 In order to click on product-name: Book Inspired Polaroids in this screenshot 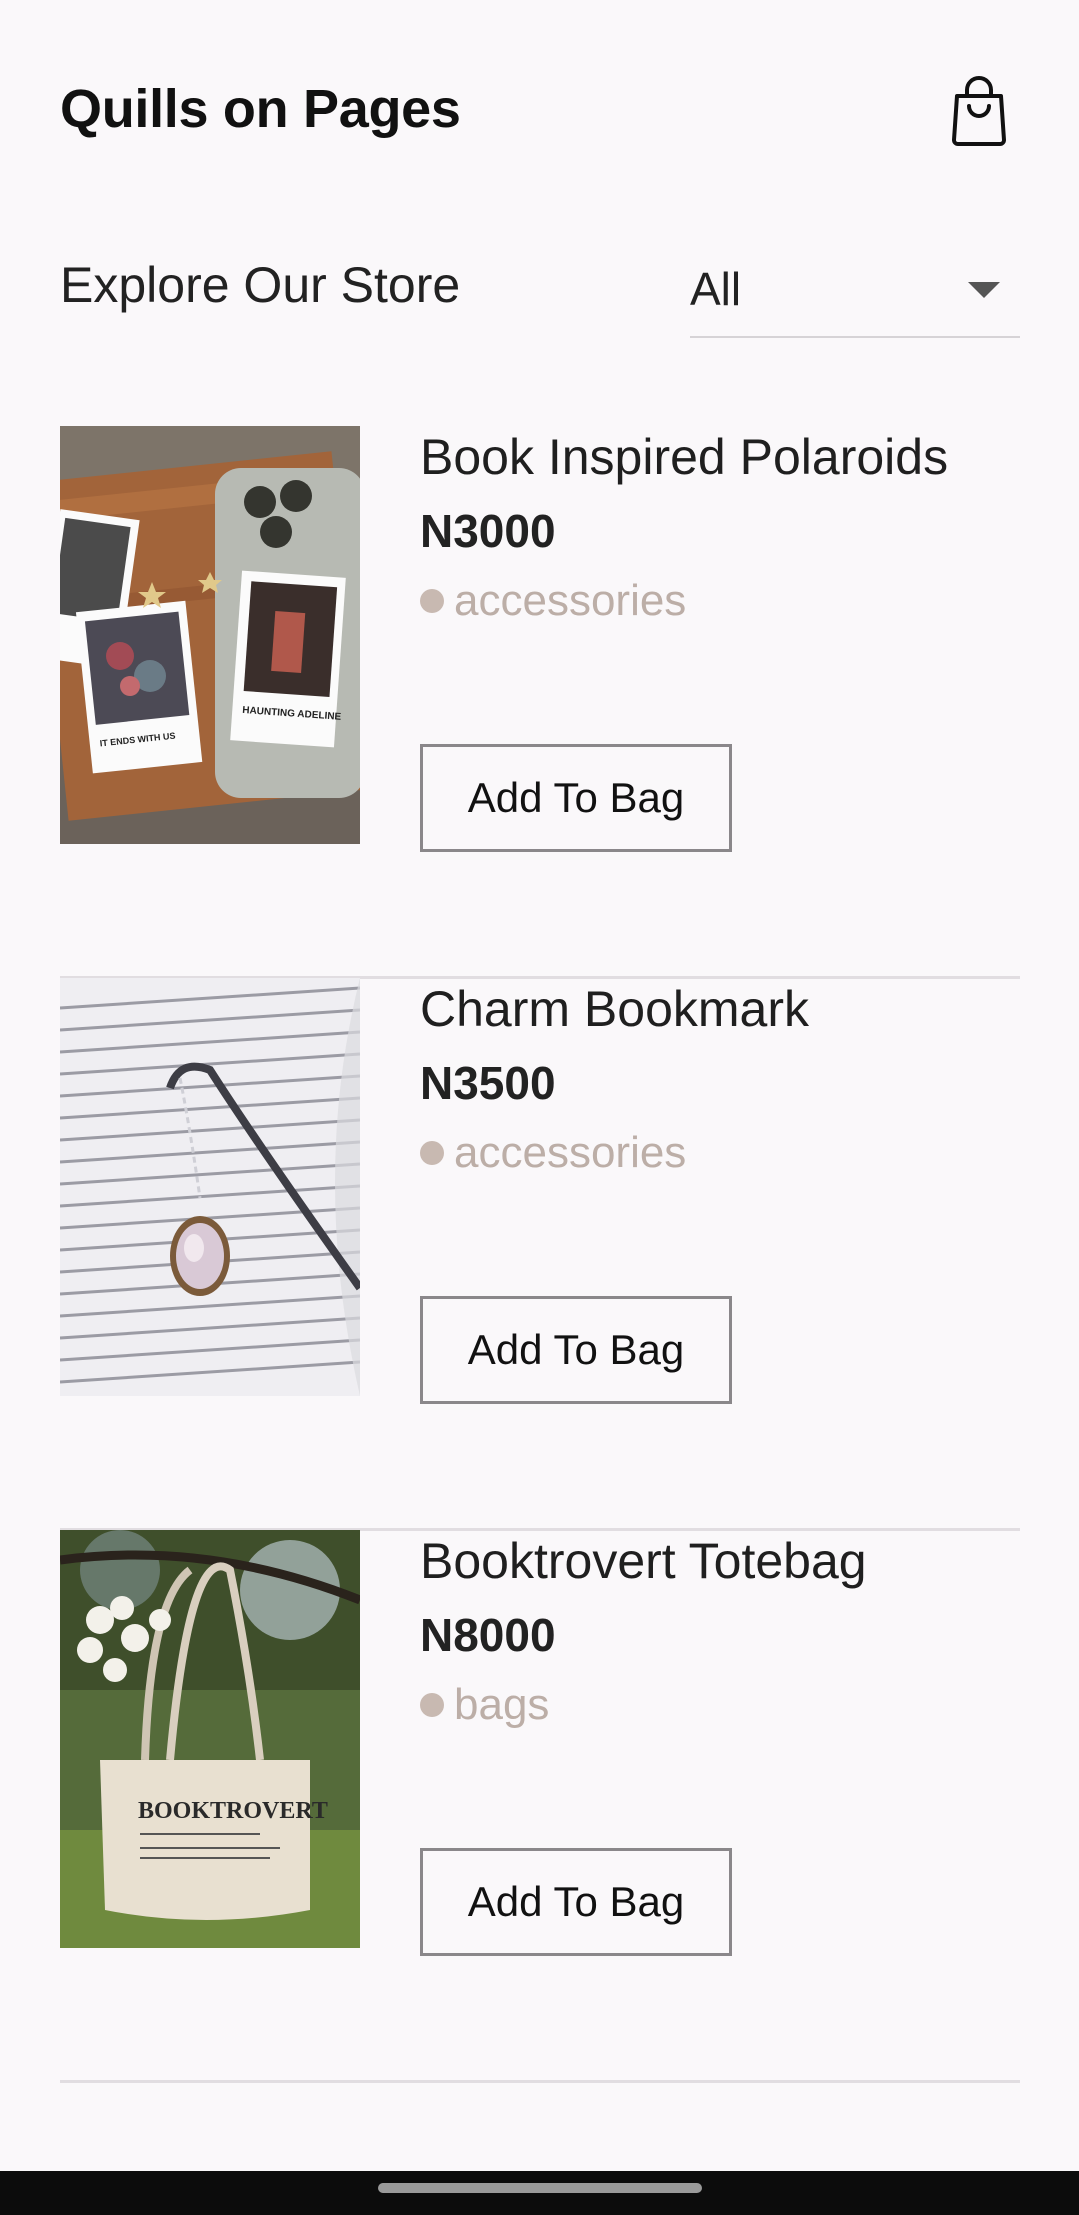, I will do `click(684, 457)`.